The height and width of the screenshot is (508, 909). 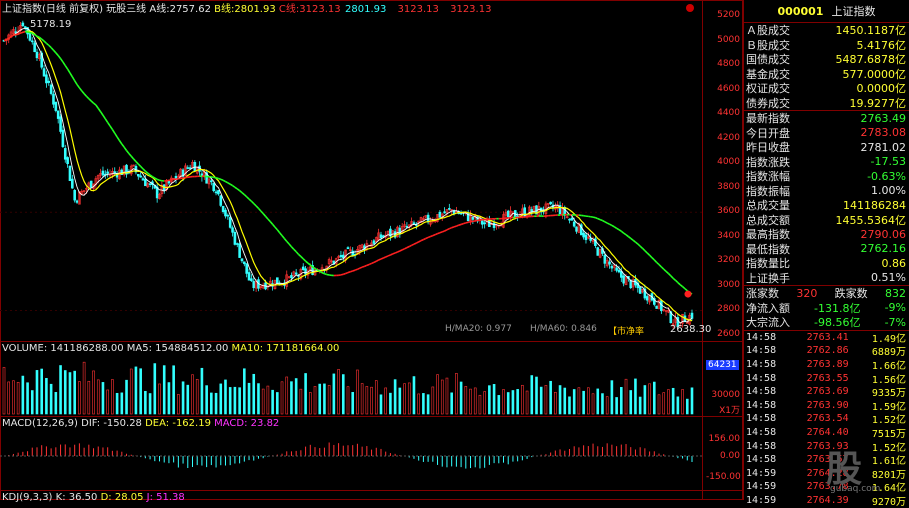 What do you see at coordinates (884, 147) in the screenshot?
I see `quote-stat-value: 2781.02` at bounding box center [884, 147].